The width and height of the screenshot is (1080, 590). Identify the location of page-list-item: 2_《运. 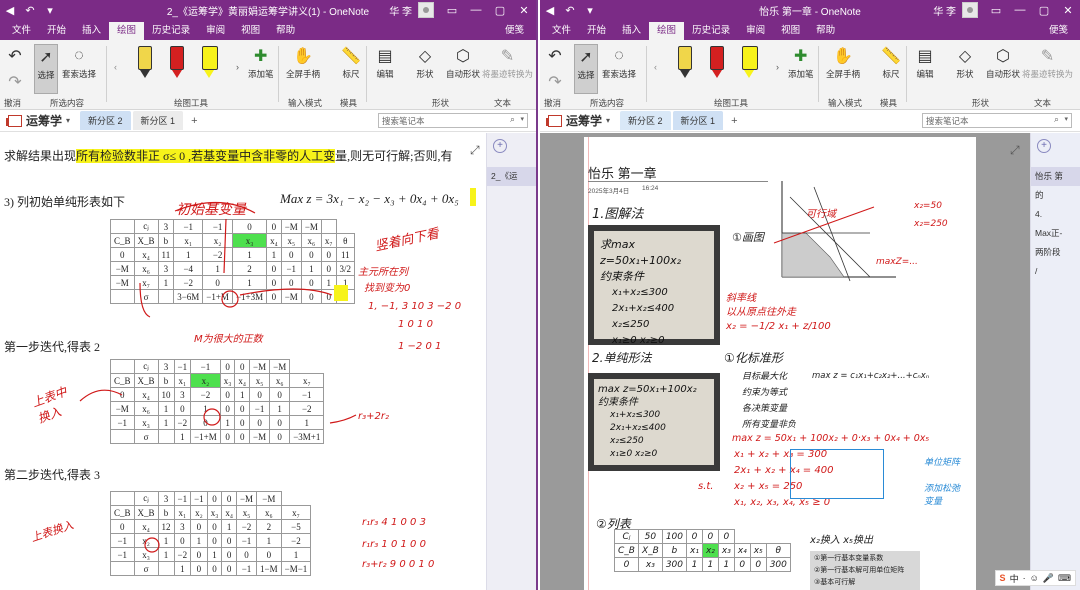
(511, 176).